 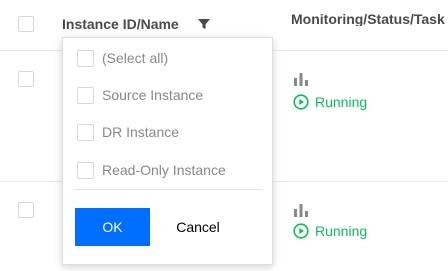 I want to click on cancel-button: Cancel, so click(x=198, y=227).